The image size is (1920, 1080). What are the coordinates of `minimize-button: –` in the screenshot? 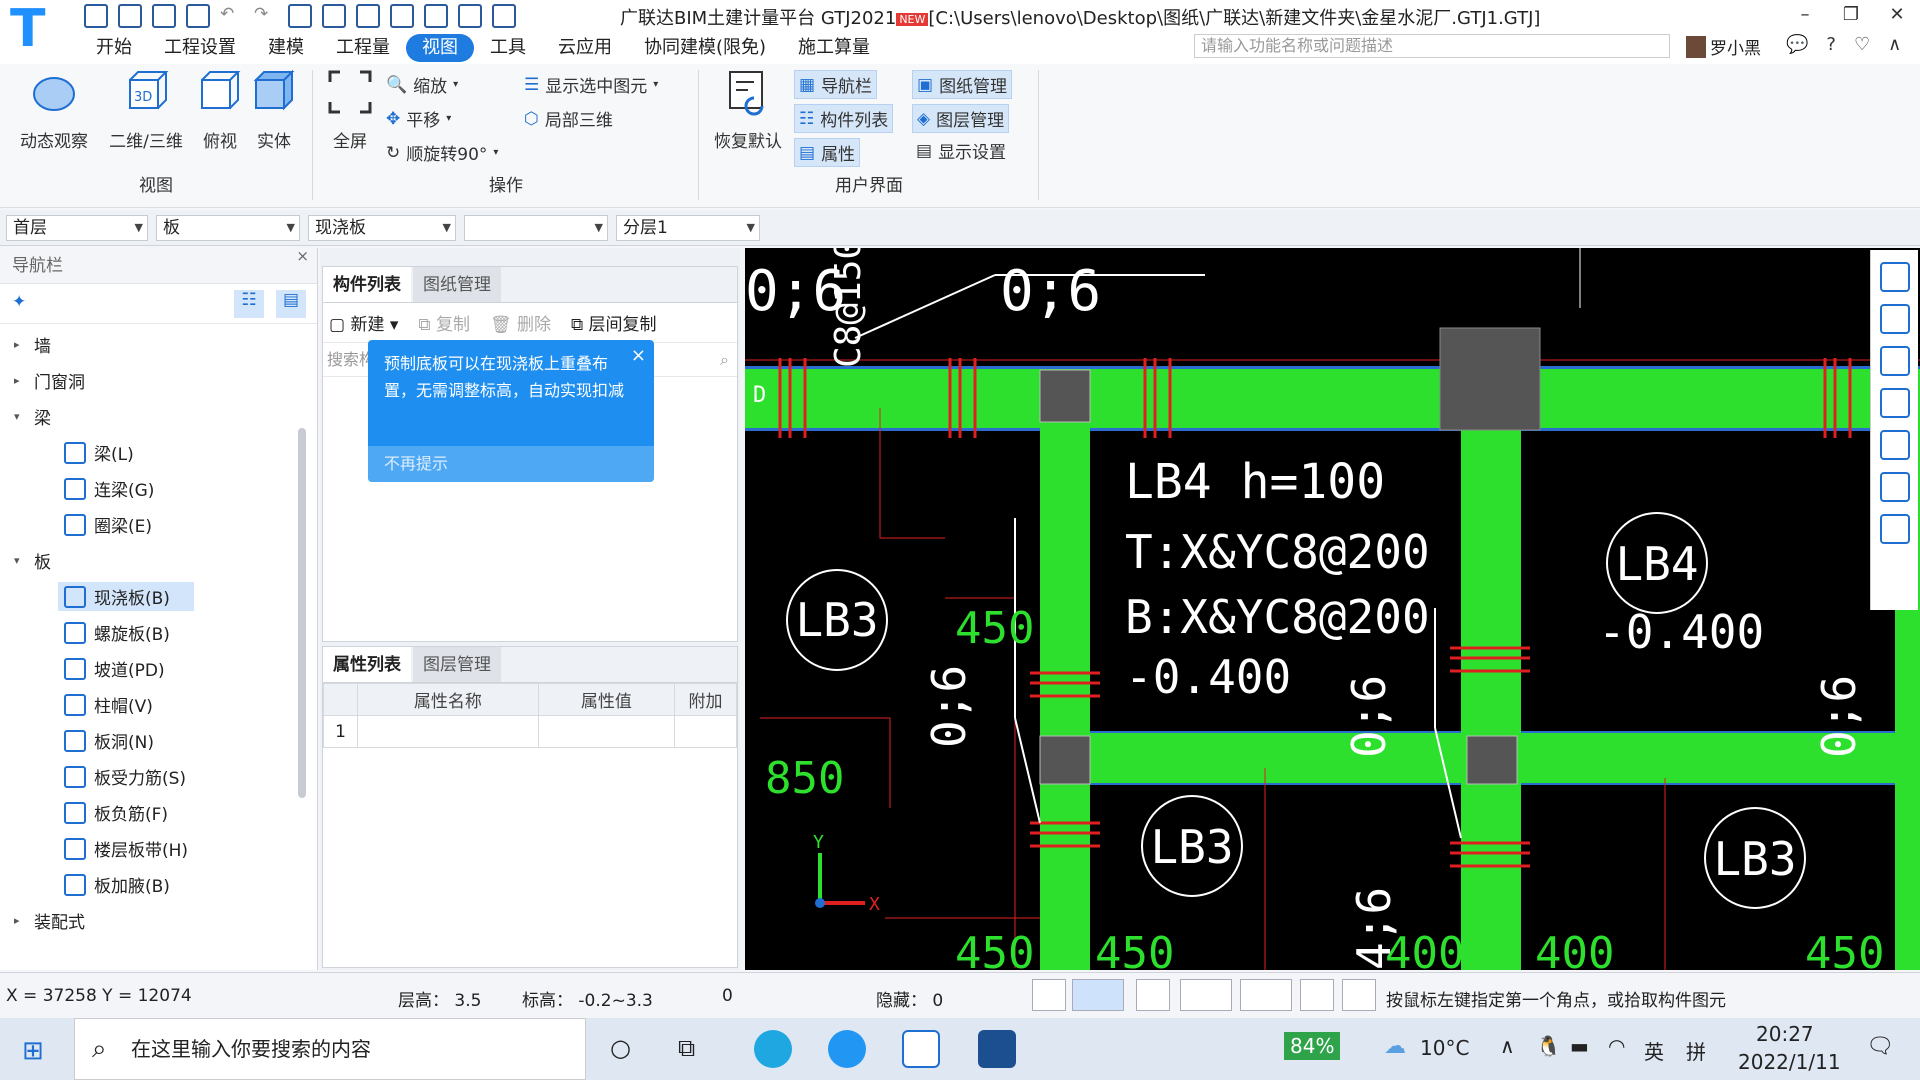 It's located at (1805, 15).